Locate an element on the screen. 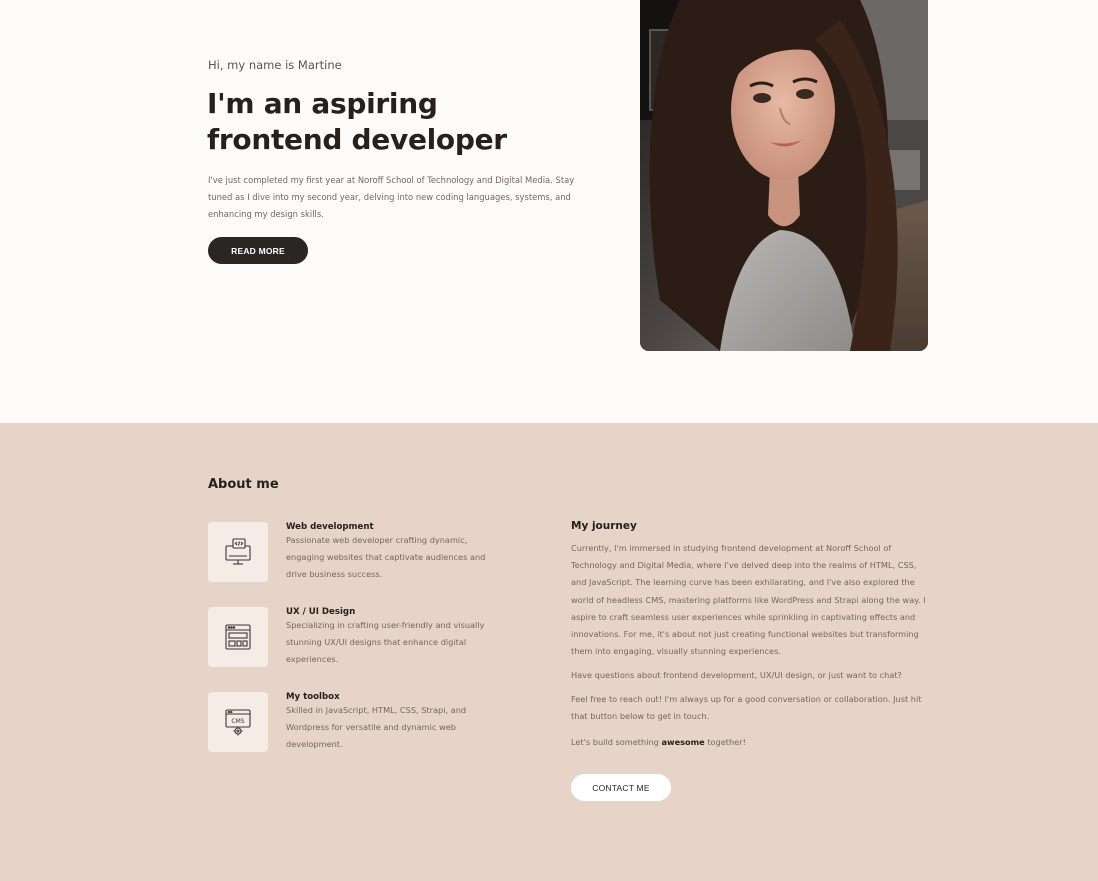 Image resolution: width=1098 pixels, height=881 pixels. skill-title: Web development is located at coordinates (330, 527).